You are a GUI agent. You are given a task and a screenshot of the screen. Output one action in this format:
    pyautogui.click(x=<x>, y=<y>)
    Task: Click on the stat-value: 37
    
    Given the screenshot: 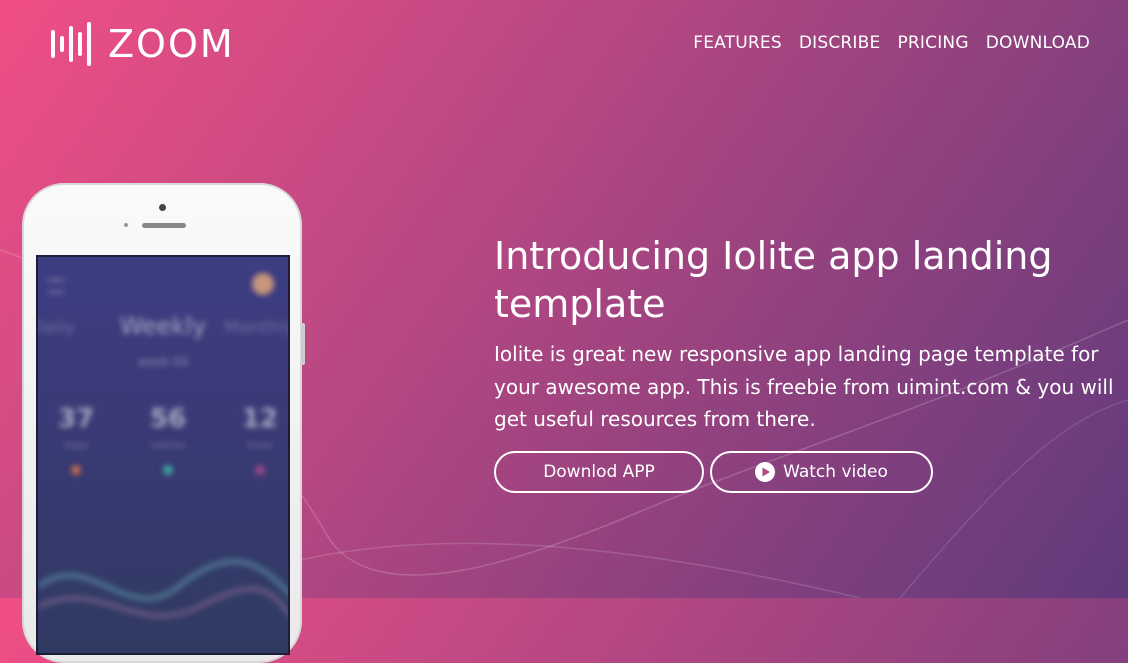 What is the action you would take?
    pyautogui.click(x=76, y=419)
    